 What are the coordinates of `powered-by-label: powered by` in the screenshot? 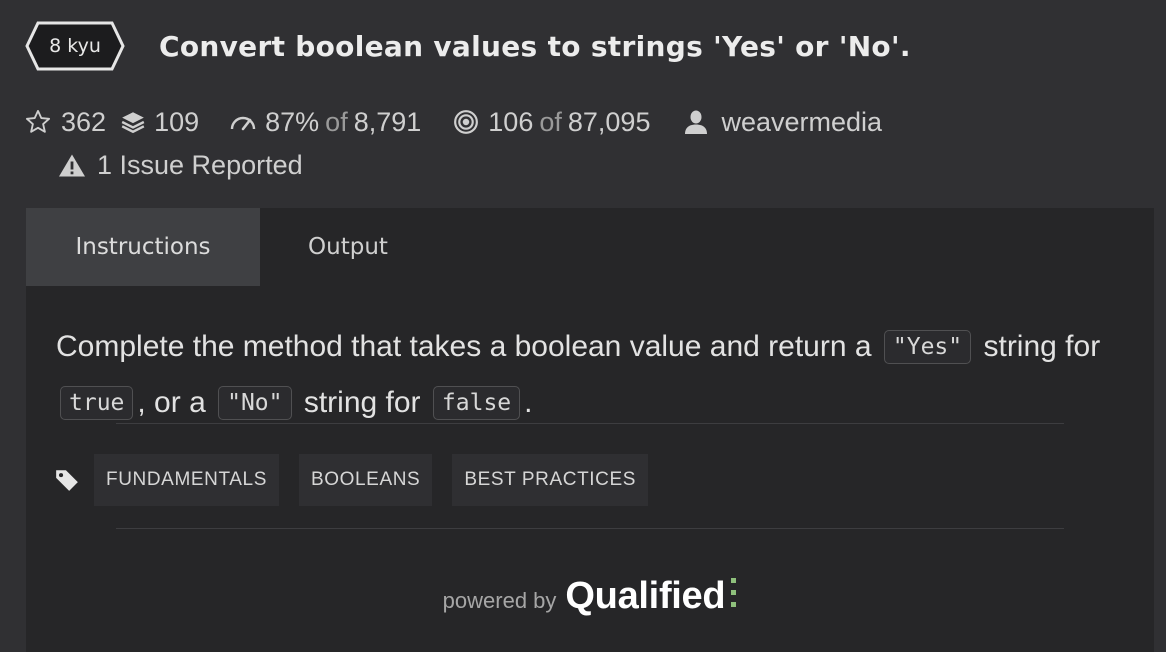 It's located at (499, 600).